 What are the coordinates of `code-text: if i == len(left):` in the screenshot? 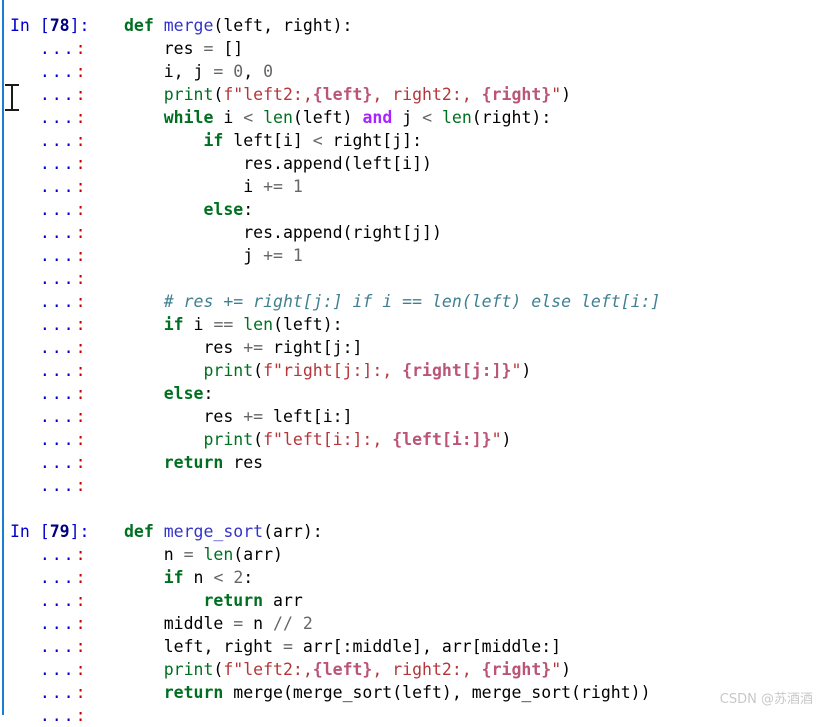 It's located at (233, 324).